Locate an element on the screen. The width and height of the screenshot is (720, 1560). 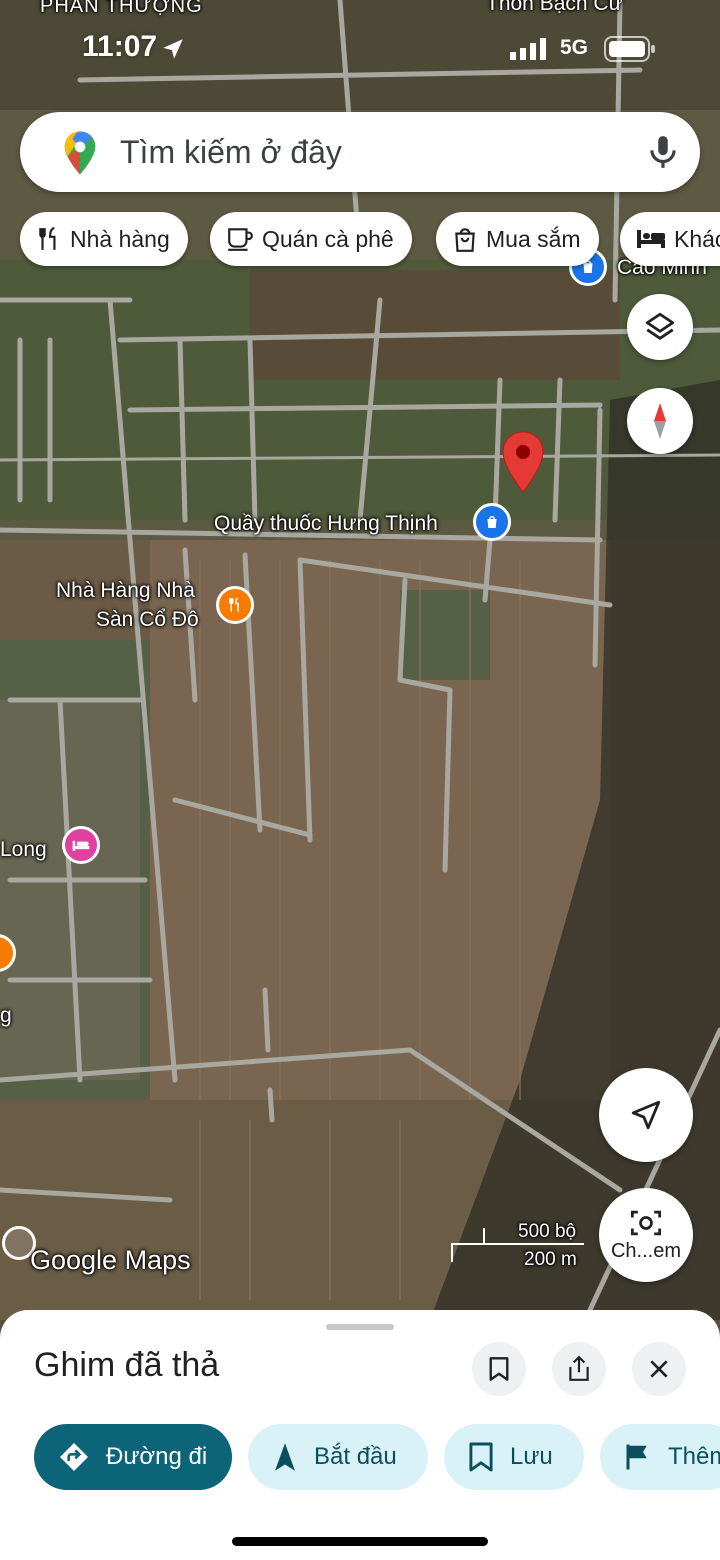
compass-button is located at coordinates (660, 421).